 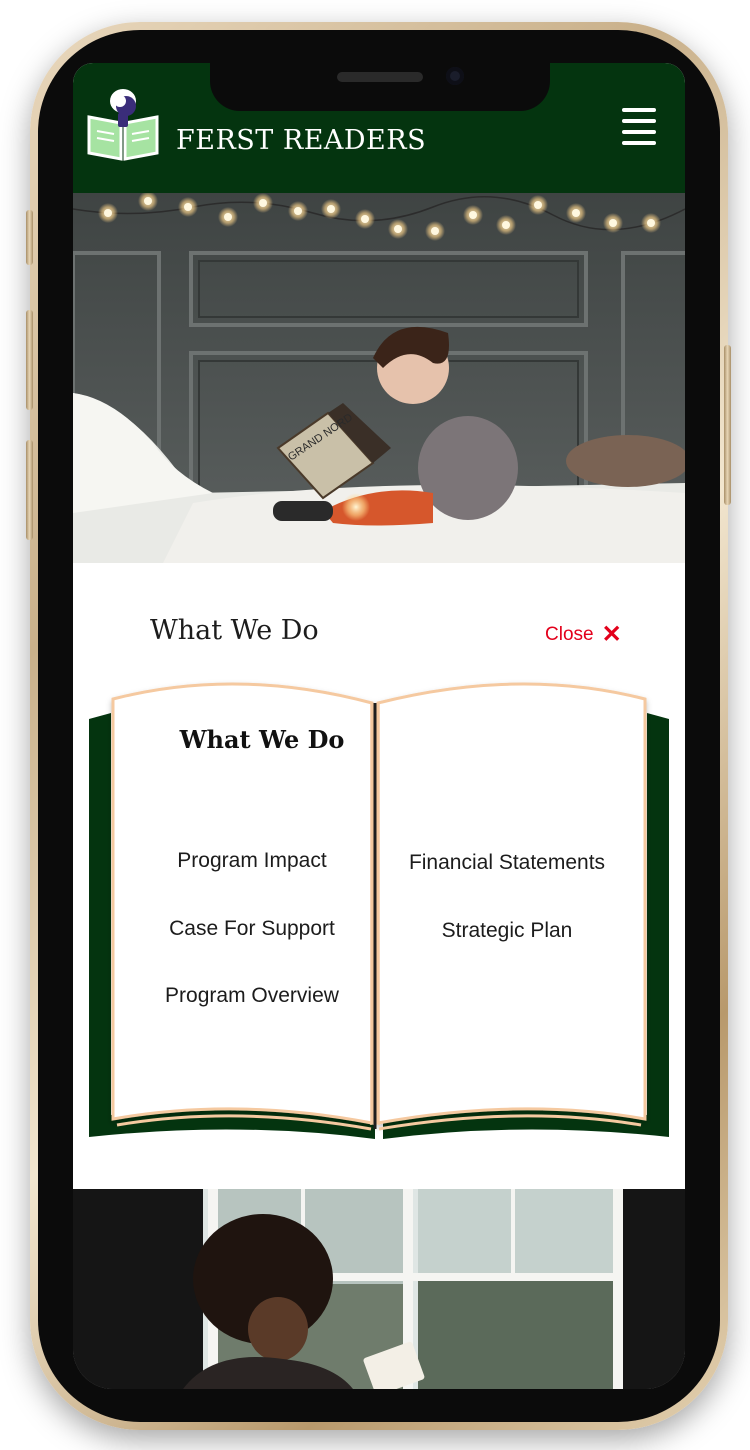 I want to click on front-camera-icon, so click(x=455, y=76).